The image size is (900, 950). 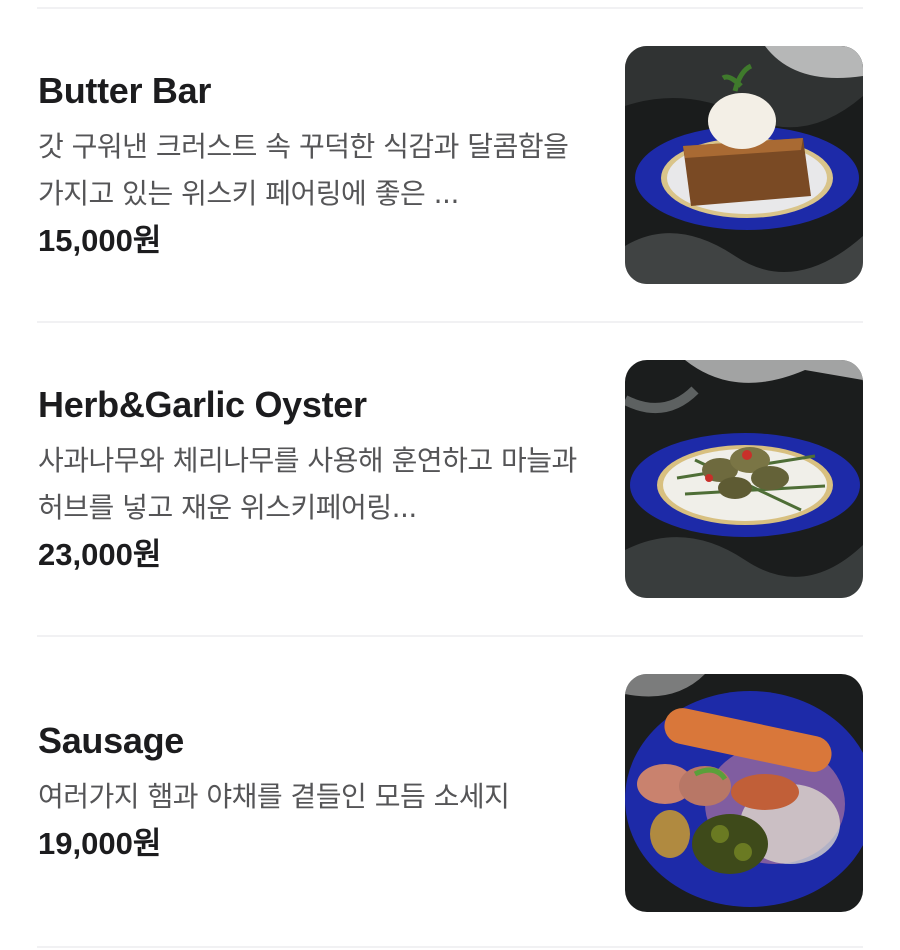 What do you see at coordinates (274, 796) in the screenshot?
I see `menu-item-description: 여러가지 햄과 야채를 곁들인 모듬 소세지` at bounding box center [274, 796].